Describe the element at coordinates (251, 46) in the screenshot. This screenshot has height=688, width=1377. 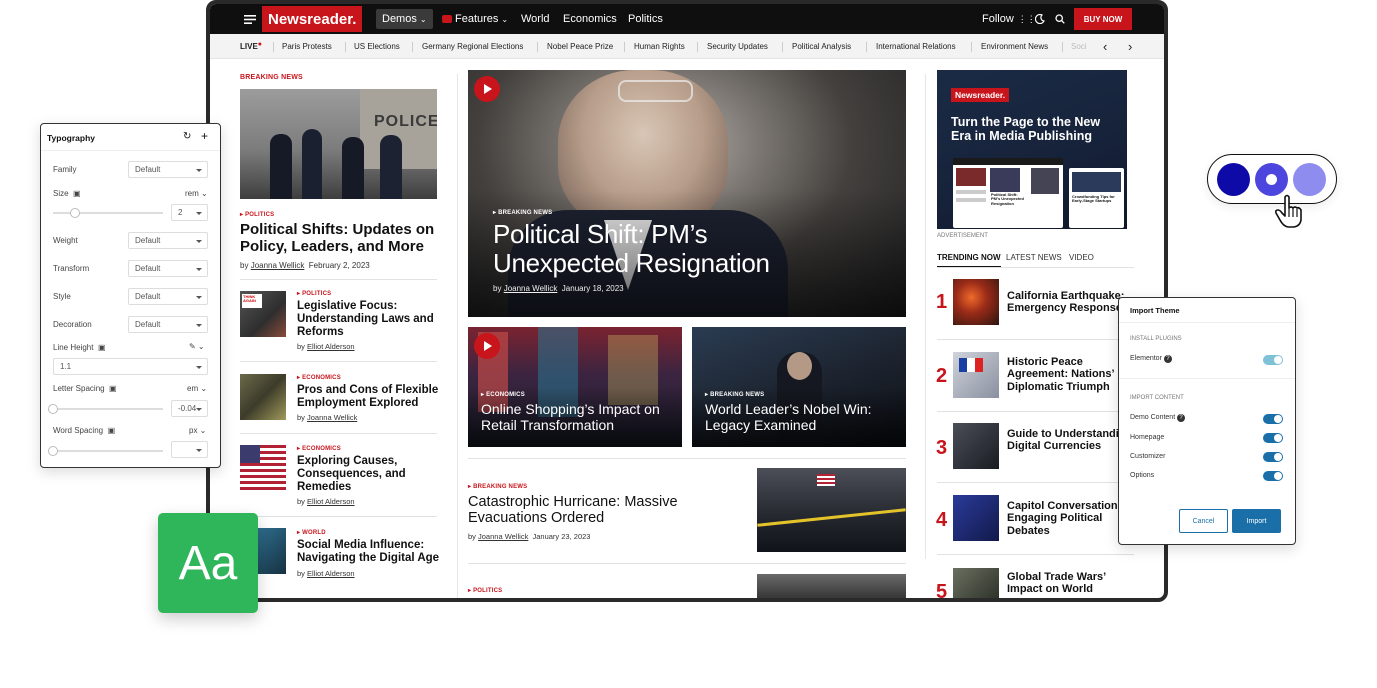
I see `live-label: LIVE ●` at that location.